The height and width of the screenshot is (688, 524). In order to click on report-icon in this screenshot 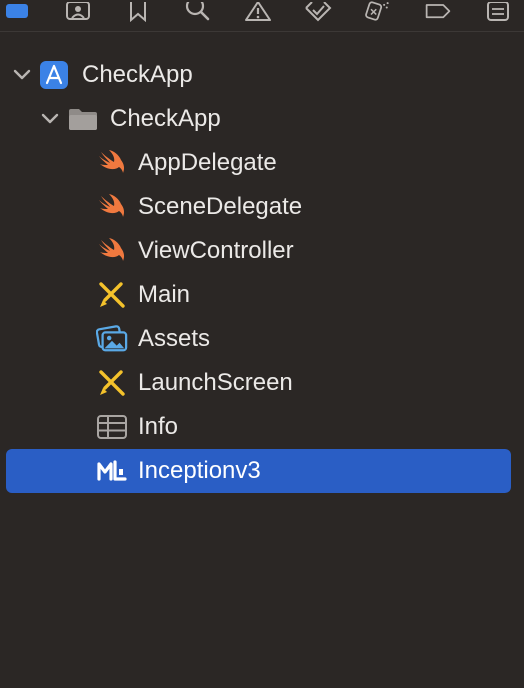, I will do `click(498, 11)`.